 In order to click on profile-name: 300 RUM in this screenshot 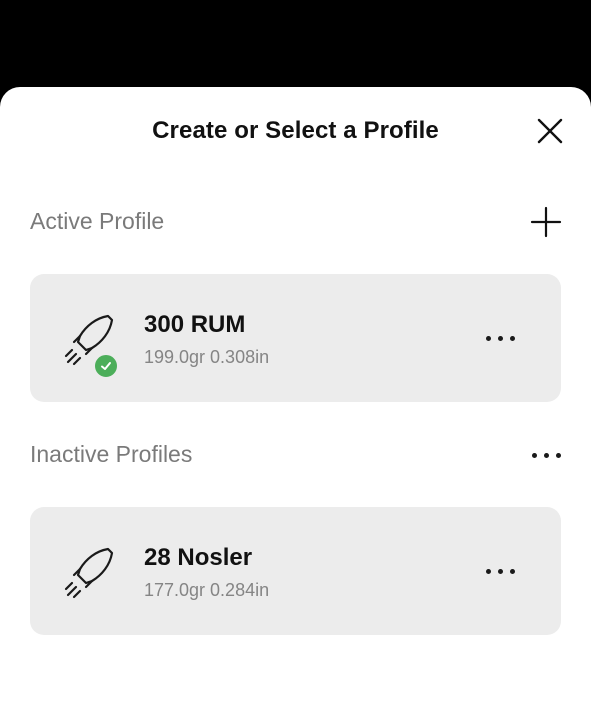, I will do `click(195, 324)`.